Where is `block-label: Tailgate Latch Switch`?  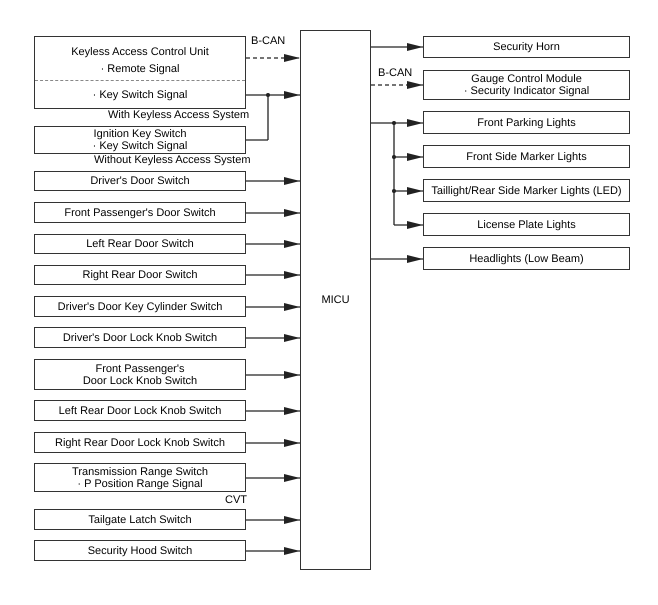 block-label: Tailgate Latch Switch is located at coordinates (140, 520).